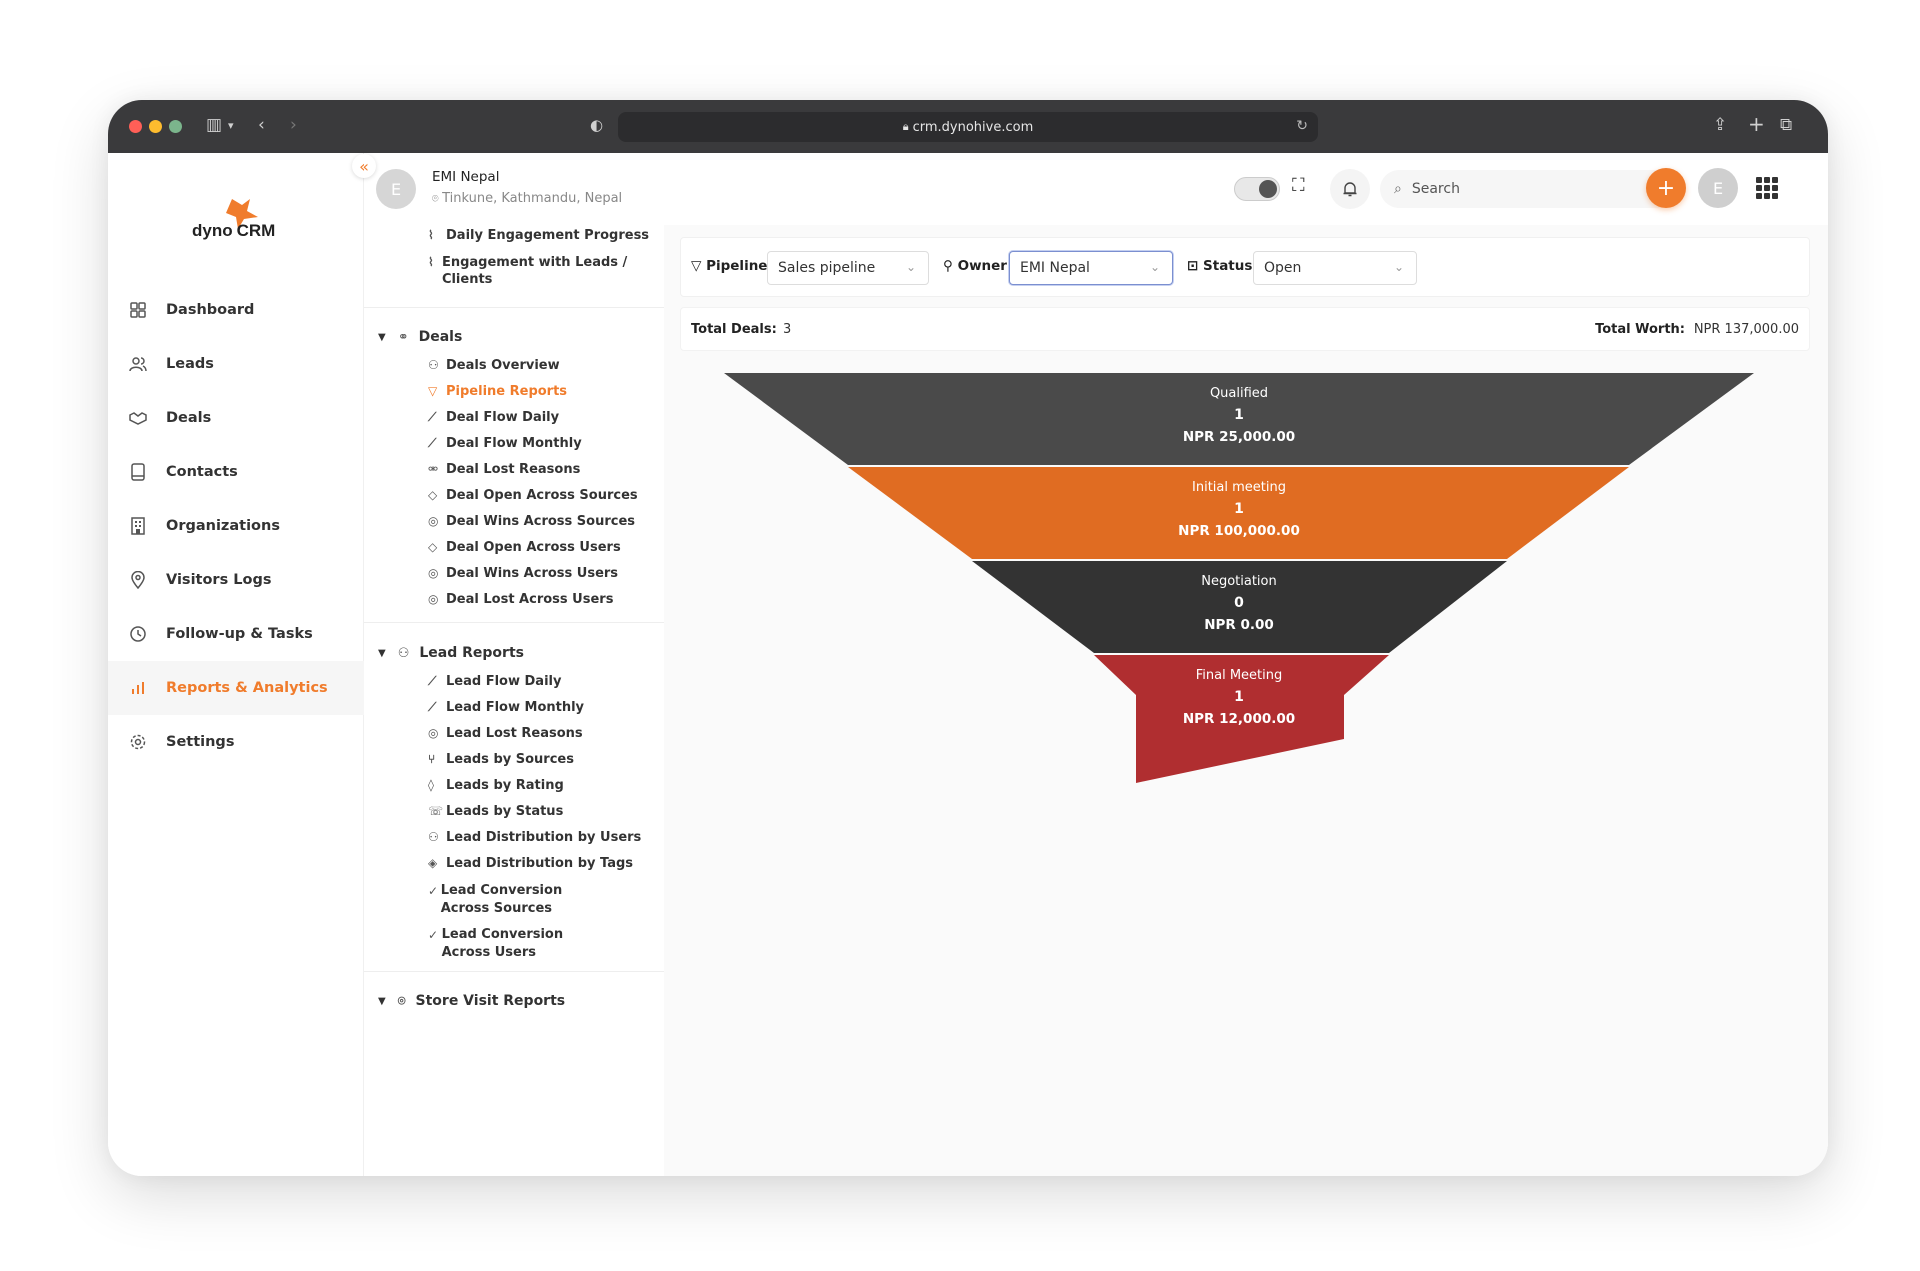 The width and height of the screenshot is (1920, 1271). I want to click on line-chart-icon: ⟋, so click(432, 417).